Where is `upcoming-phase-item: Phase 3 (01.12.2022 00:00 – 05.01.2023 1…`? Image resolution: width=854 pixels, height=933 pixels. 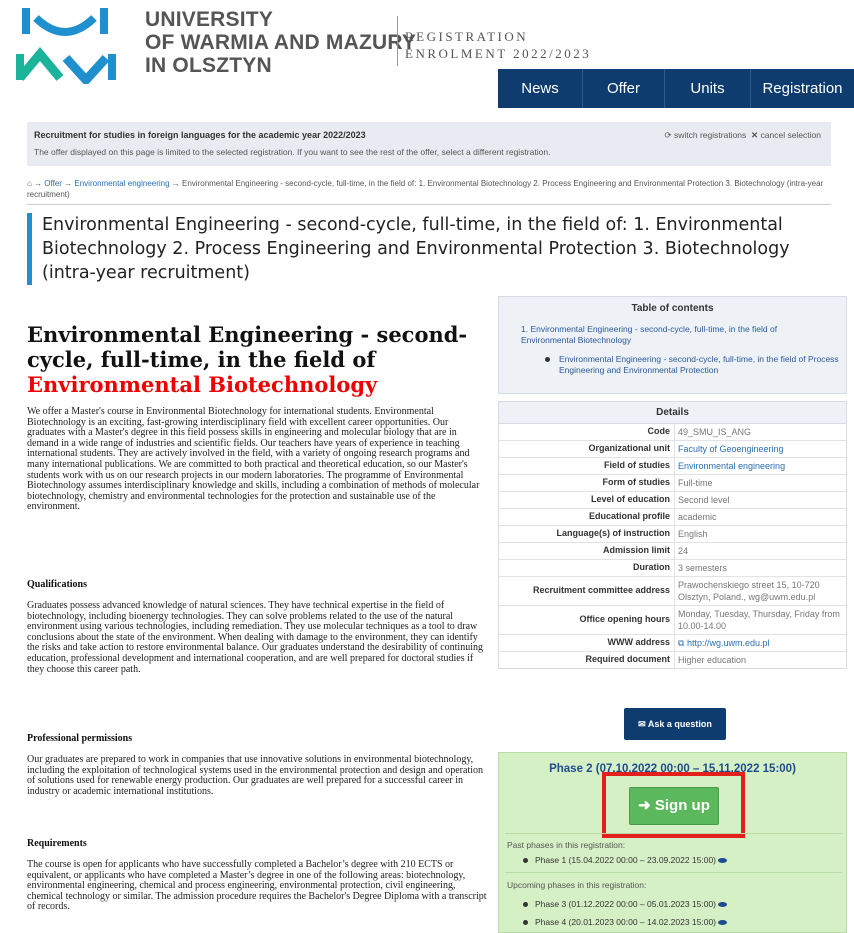
upcoming-phase-item: Phase 3 (01.12.2022 00:00 – 05.01.2023 1… is located at coordinates (625, 904).